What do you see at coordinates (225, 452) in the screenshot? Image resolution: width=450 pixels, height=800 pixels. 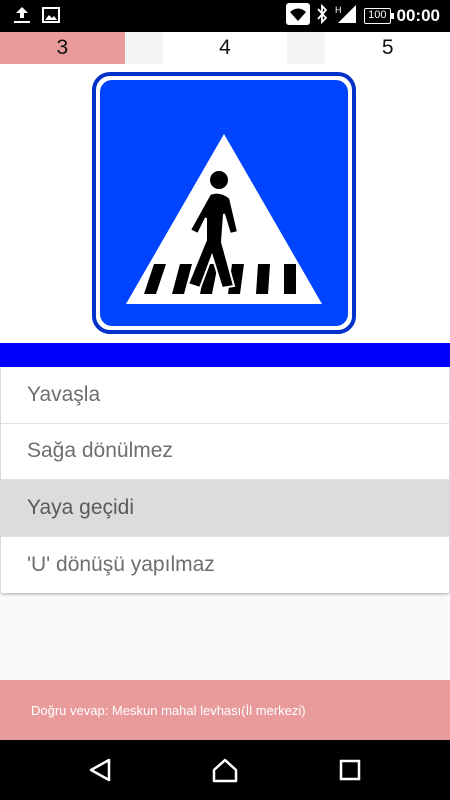 I see `option-2: Sağa dönülmez` at bounding box center [225, 452].